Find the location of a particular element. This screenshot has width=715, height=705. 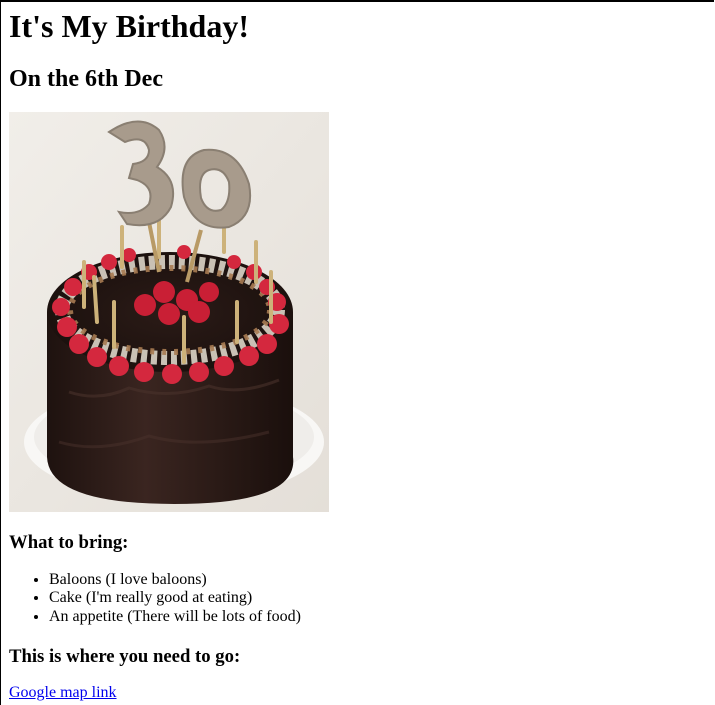

date-heading: On the 6th Dec is located at coordinates (86, 79).